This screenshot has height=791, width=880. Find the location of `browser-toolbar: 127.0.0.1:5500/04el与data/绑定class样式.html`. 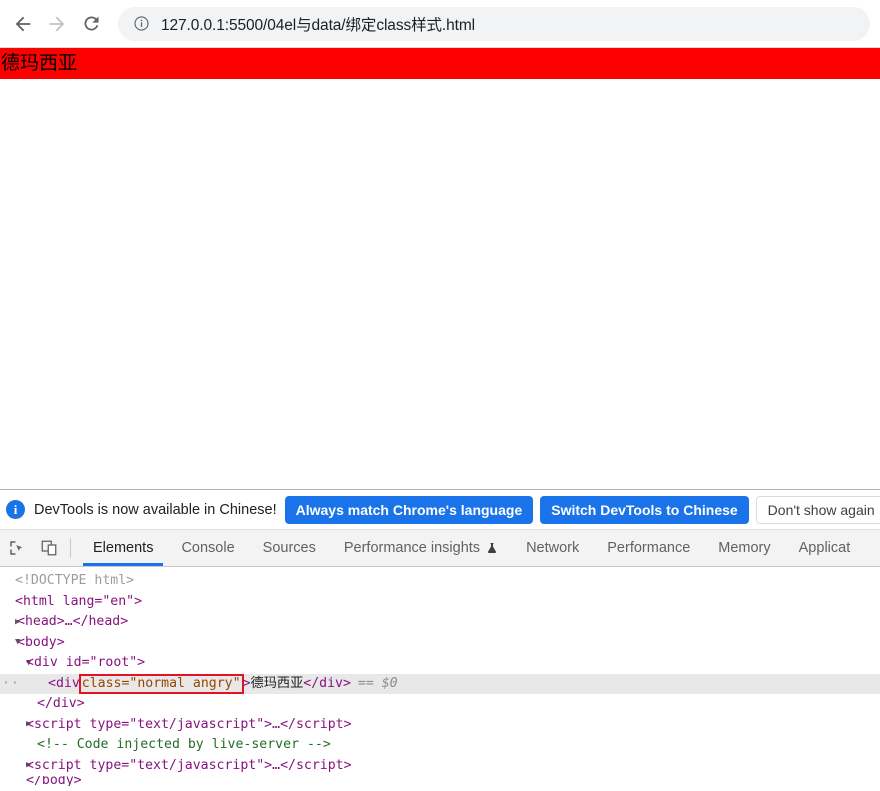

browser-toolbar: 127.0.0.1:5500/04el与data/绑定class样式.html is located at coordinates (440, 24).